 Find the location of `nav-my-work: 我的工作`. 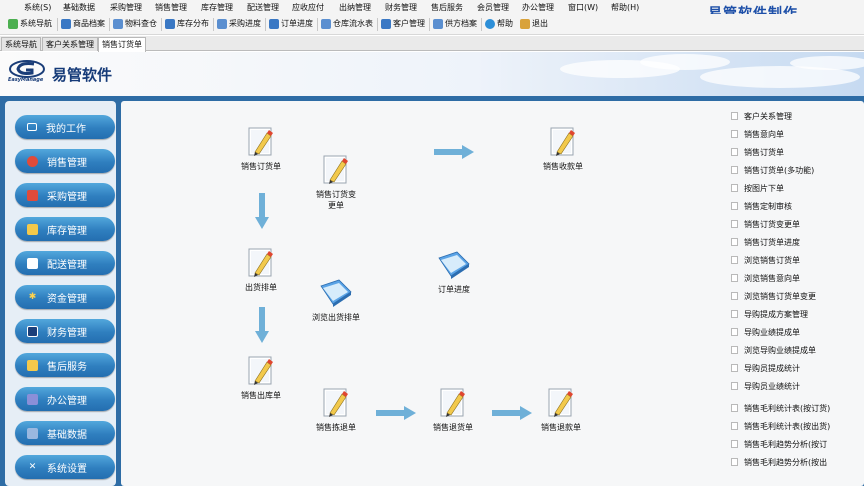

nav-my-work: 我的工作 is located at coordinates (65, 127).